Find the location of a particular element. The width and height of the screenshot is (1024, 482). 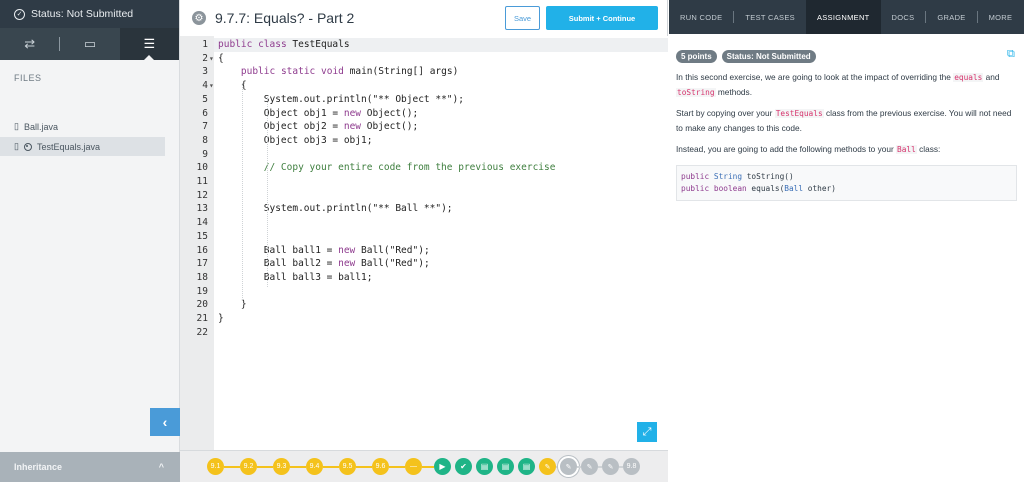

indent-guide is located at coordinates (267, 191).